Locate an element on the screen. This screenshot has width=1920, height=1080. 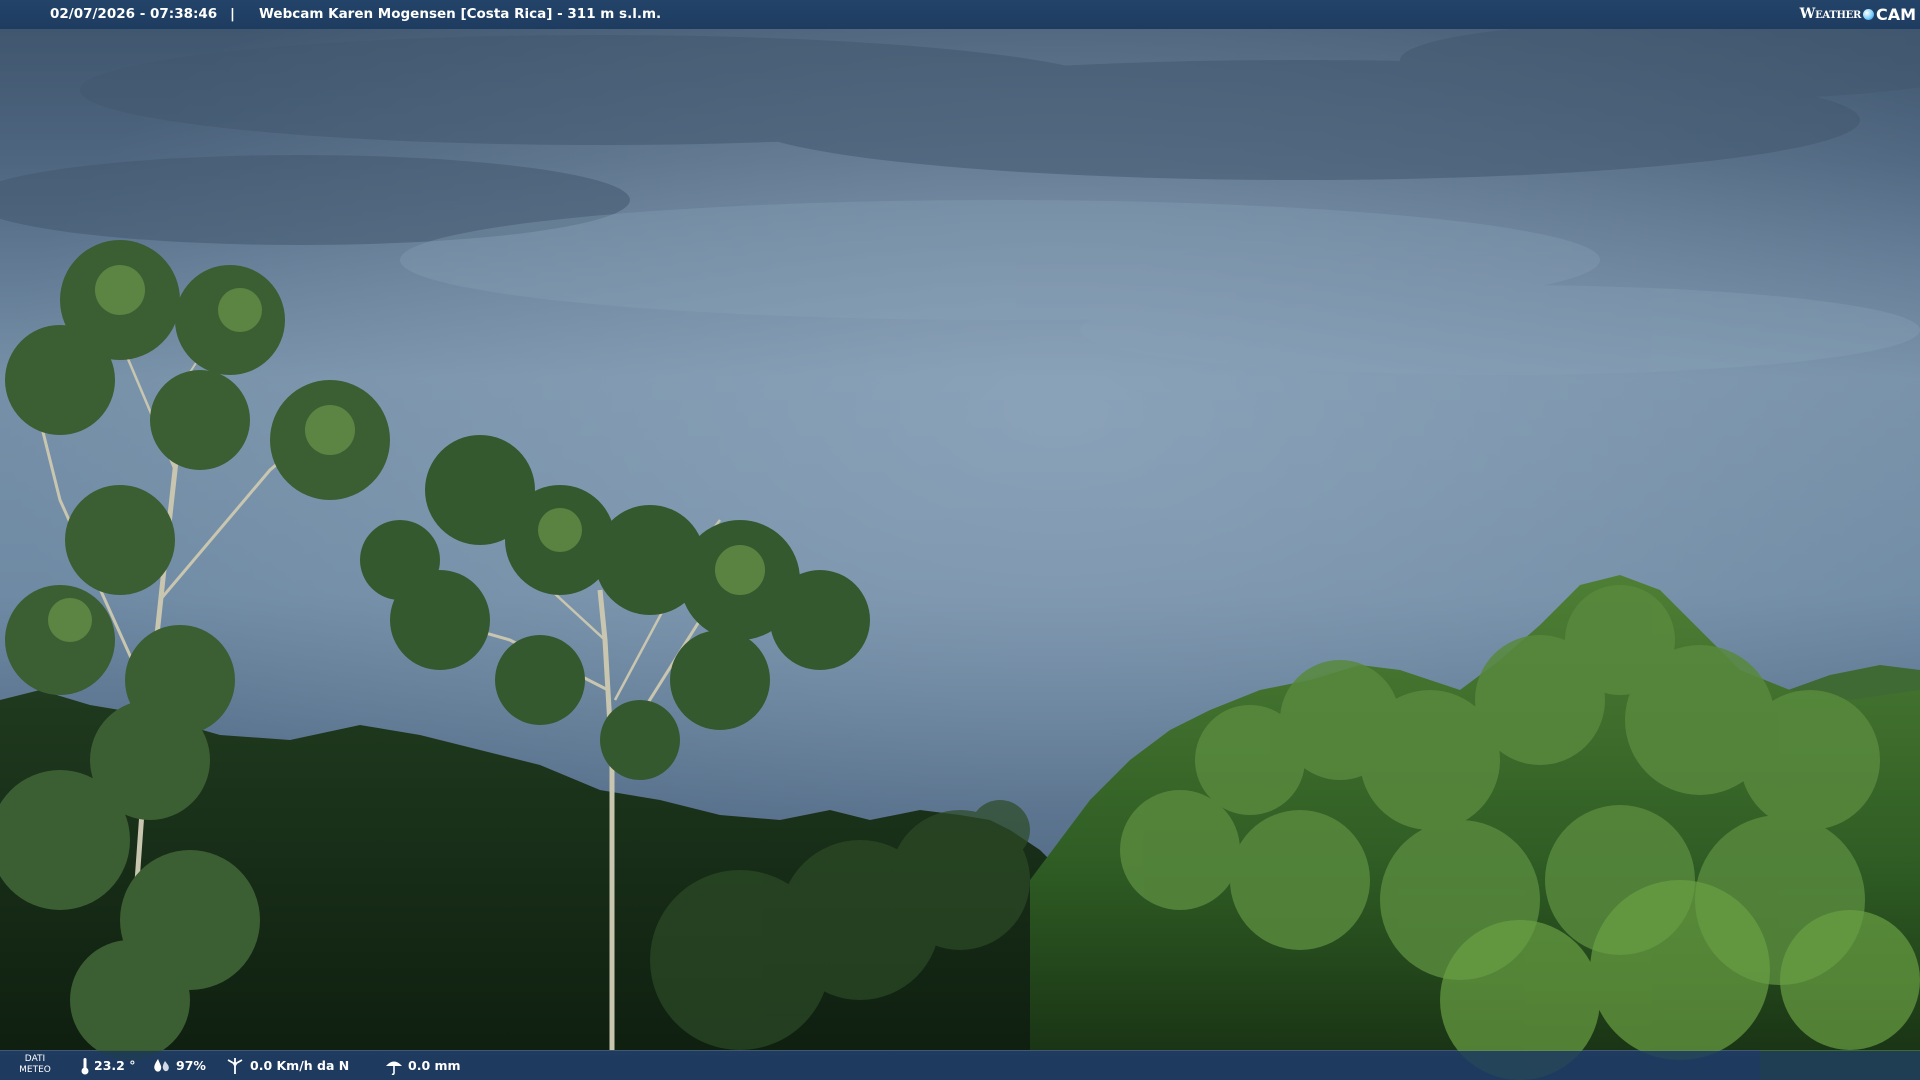
datetime-text: 02/07/2026 - 07:38:46 is located at coordinates (134, 14).